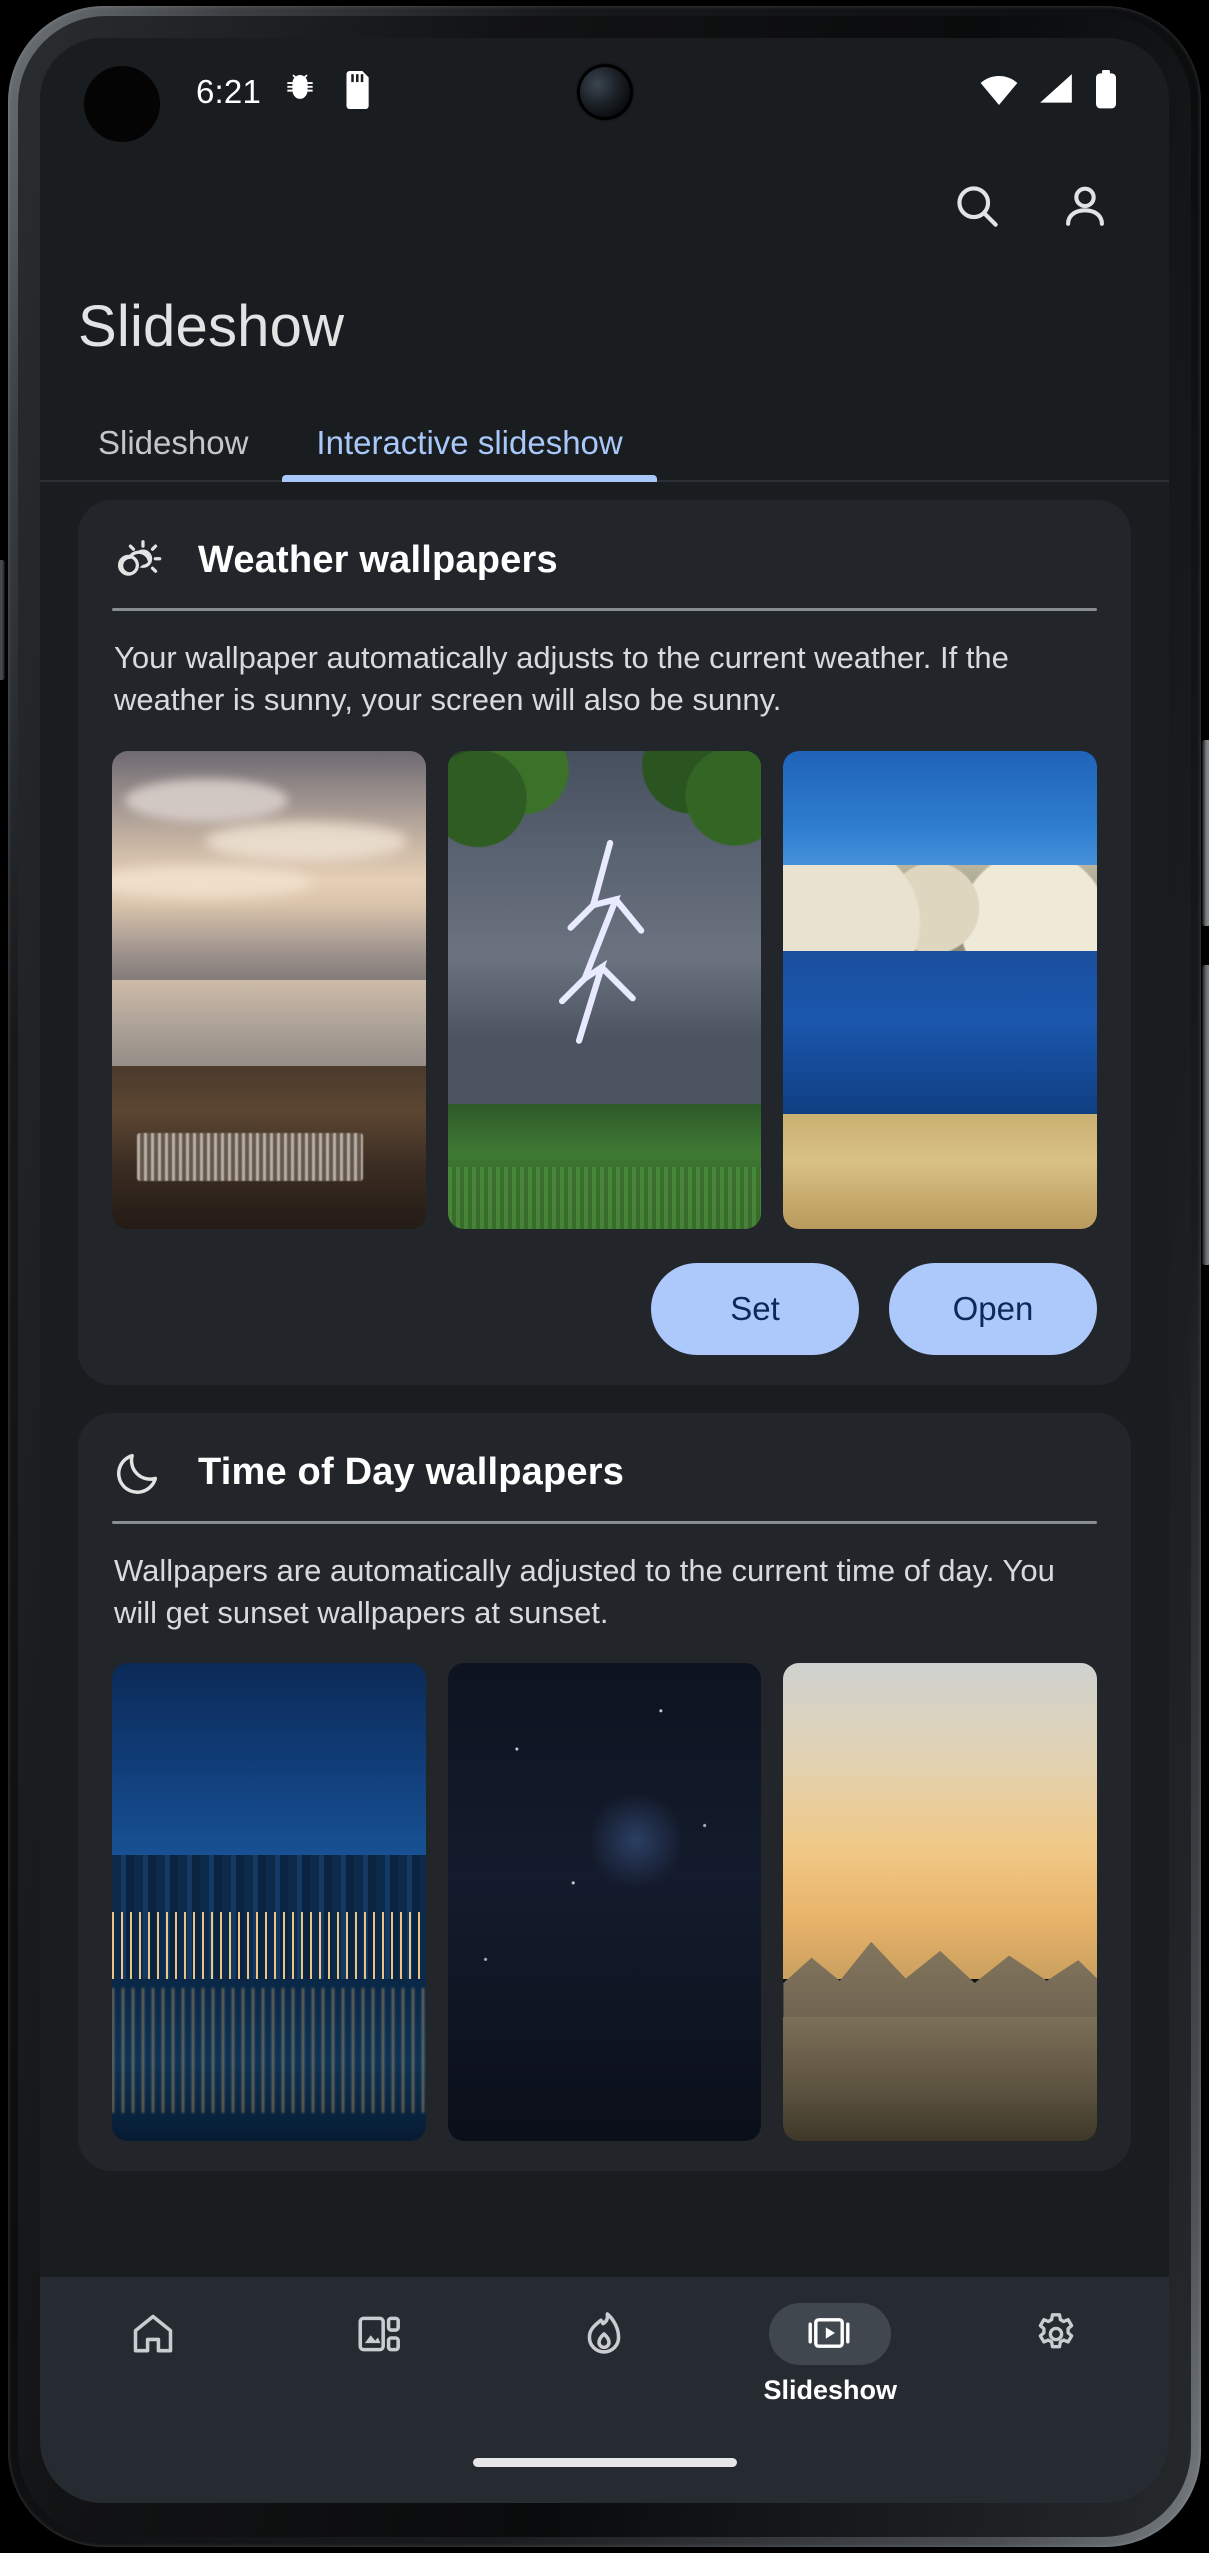 Image resolution: width=1209 pixels, height=2553 pixels. I want to click on nav-item-settings, so click(1056, 2339).